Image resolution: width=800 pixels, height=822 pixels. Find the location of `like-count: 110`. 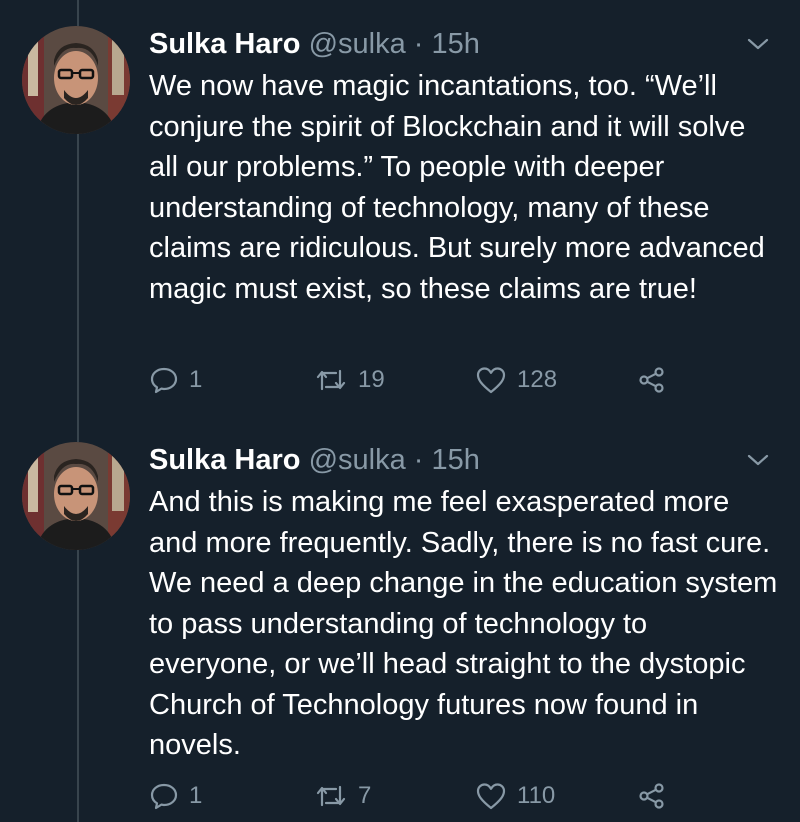

like-count: 110 is located at coordinates (536, 795).